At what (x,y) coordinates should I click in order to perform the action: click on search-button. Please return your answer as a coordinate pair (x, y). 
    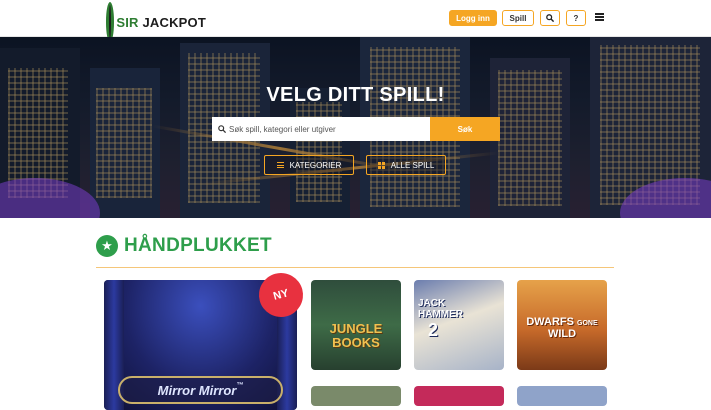
    Looking at the image, I should click on (550, 18).